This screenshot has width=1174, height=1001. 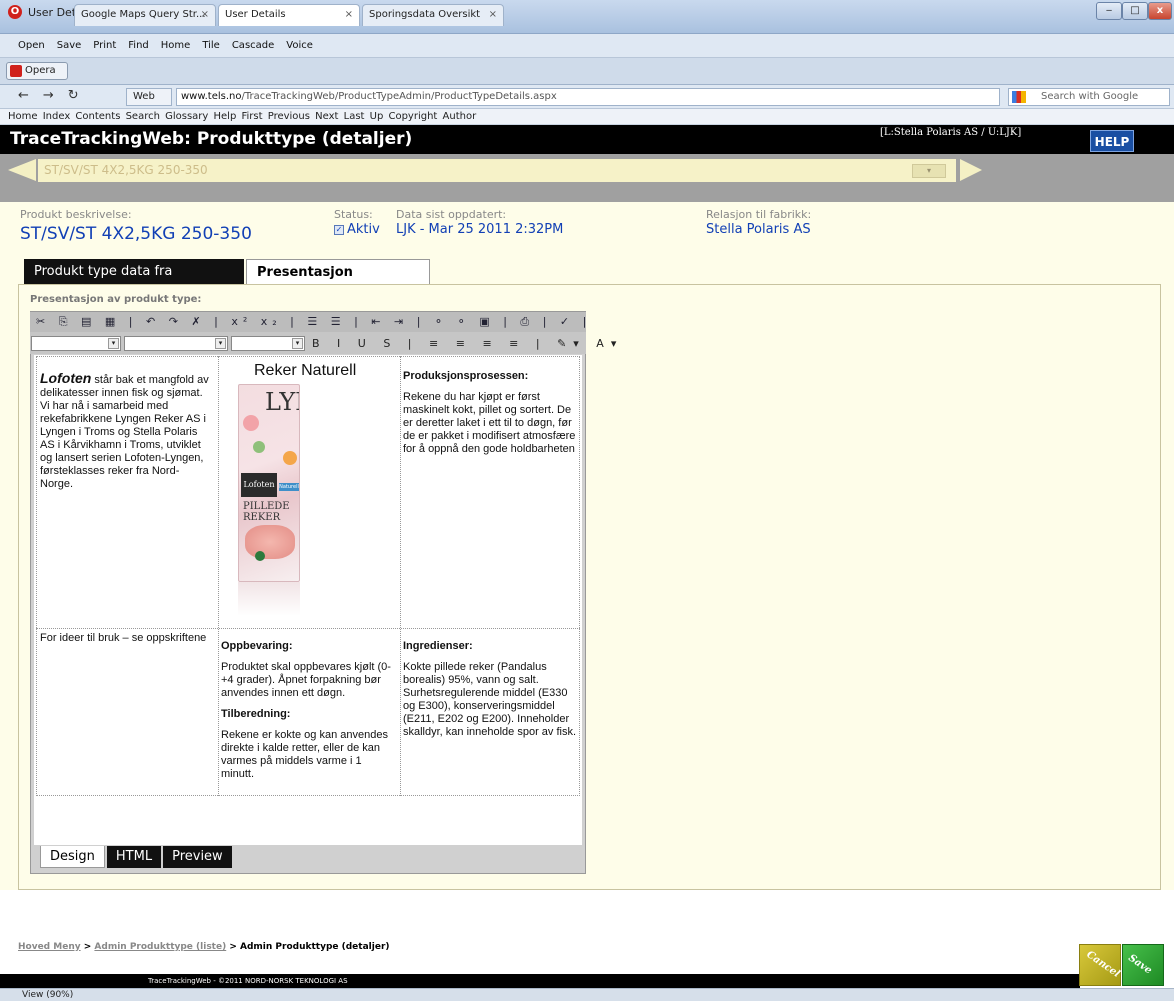 What do you see at coordinates (136, 234) in the screenshot?
I see `desc-value: ST/SV/ST 4X2,5KG 250-350` at bounding box center [136, 234].